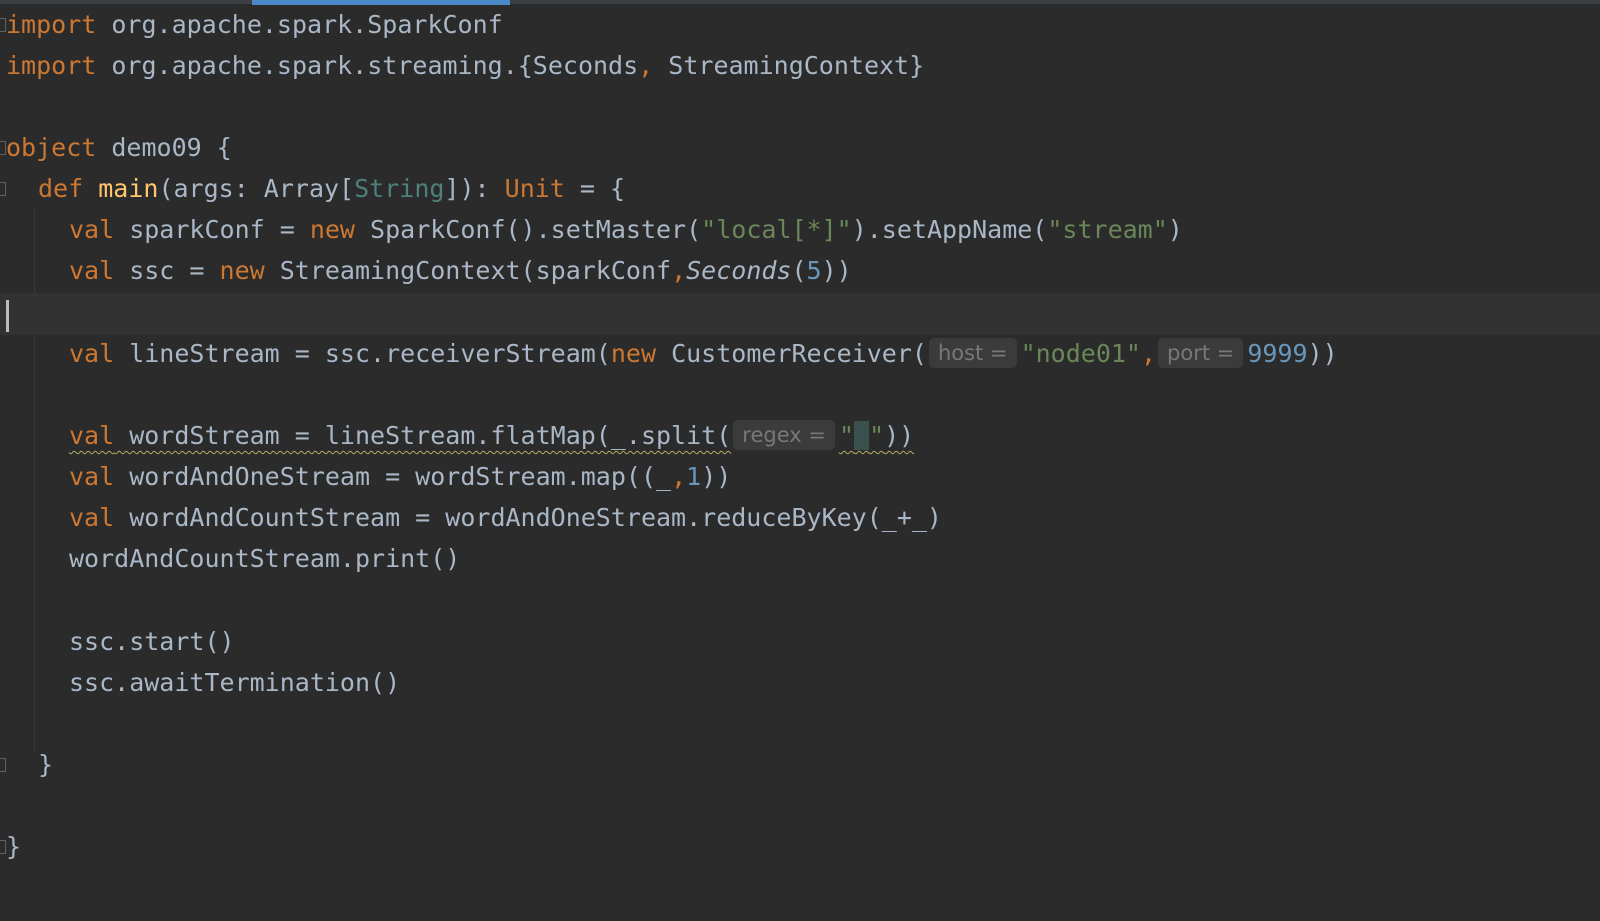  I want to click on code-line-await: ssc.awaitTermination(), so click(800, 683).